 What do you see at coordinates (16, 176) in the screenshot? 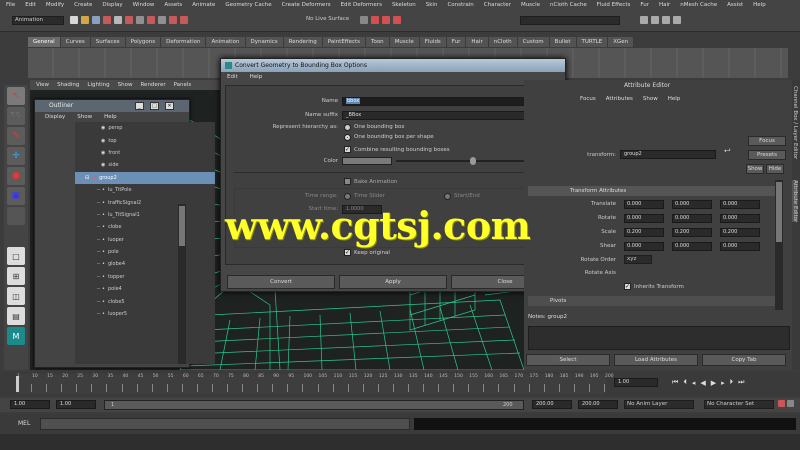
I see `rotate-tool-icon: ●` at bounding box center [16, 176].